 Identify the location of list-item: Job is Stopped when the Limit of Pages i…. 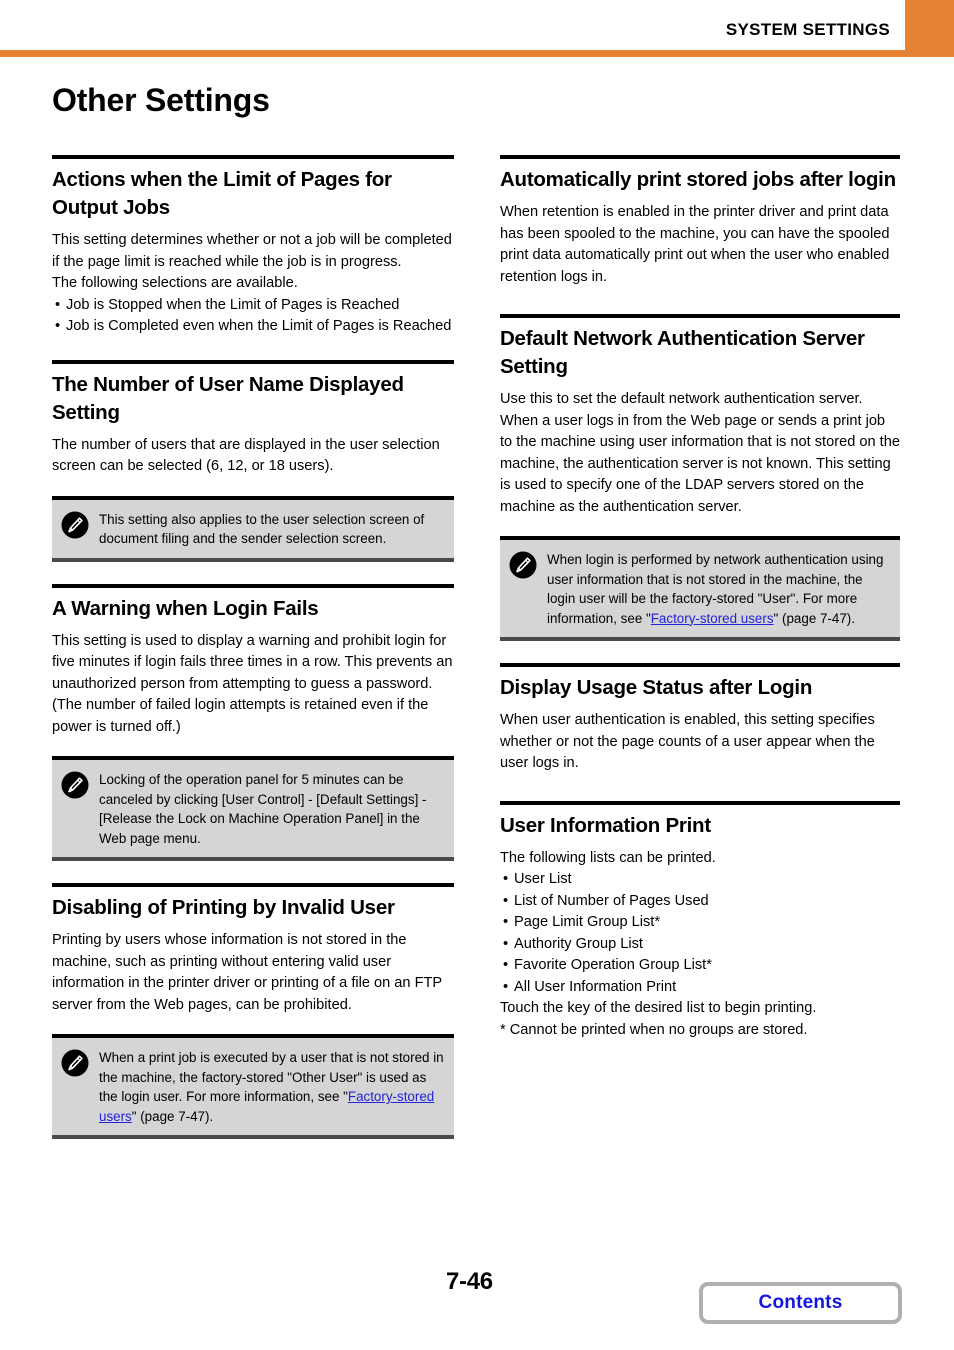
(253, 306).